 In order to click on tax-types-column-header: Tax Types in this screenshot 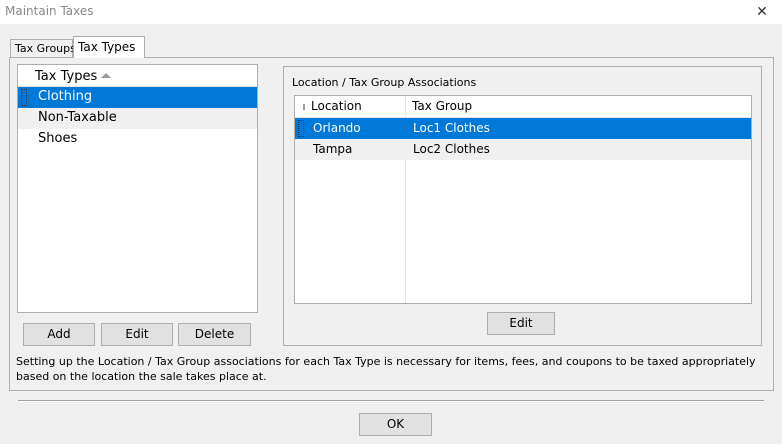, I will do `click(137, 76)`.